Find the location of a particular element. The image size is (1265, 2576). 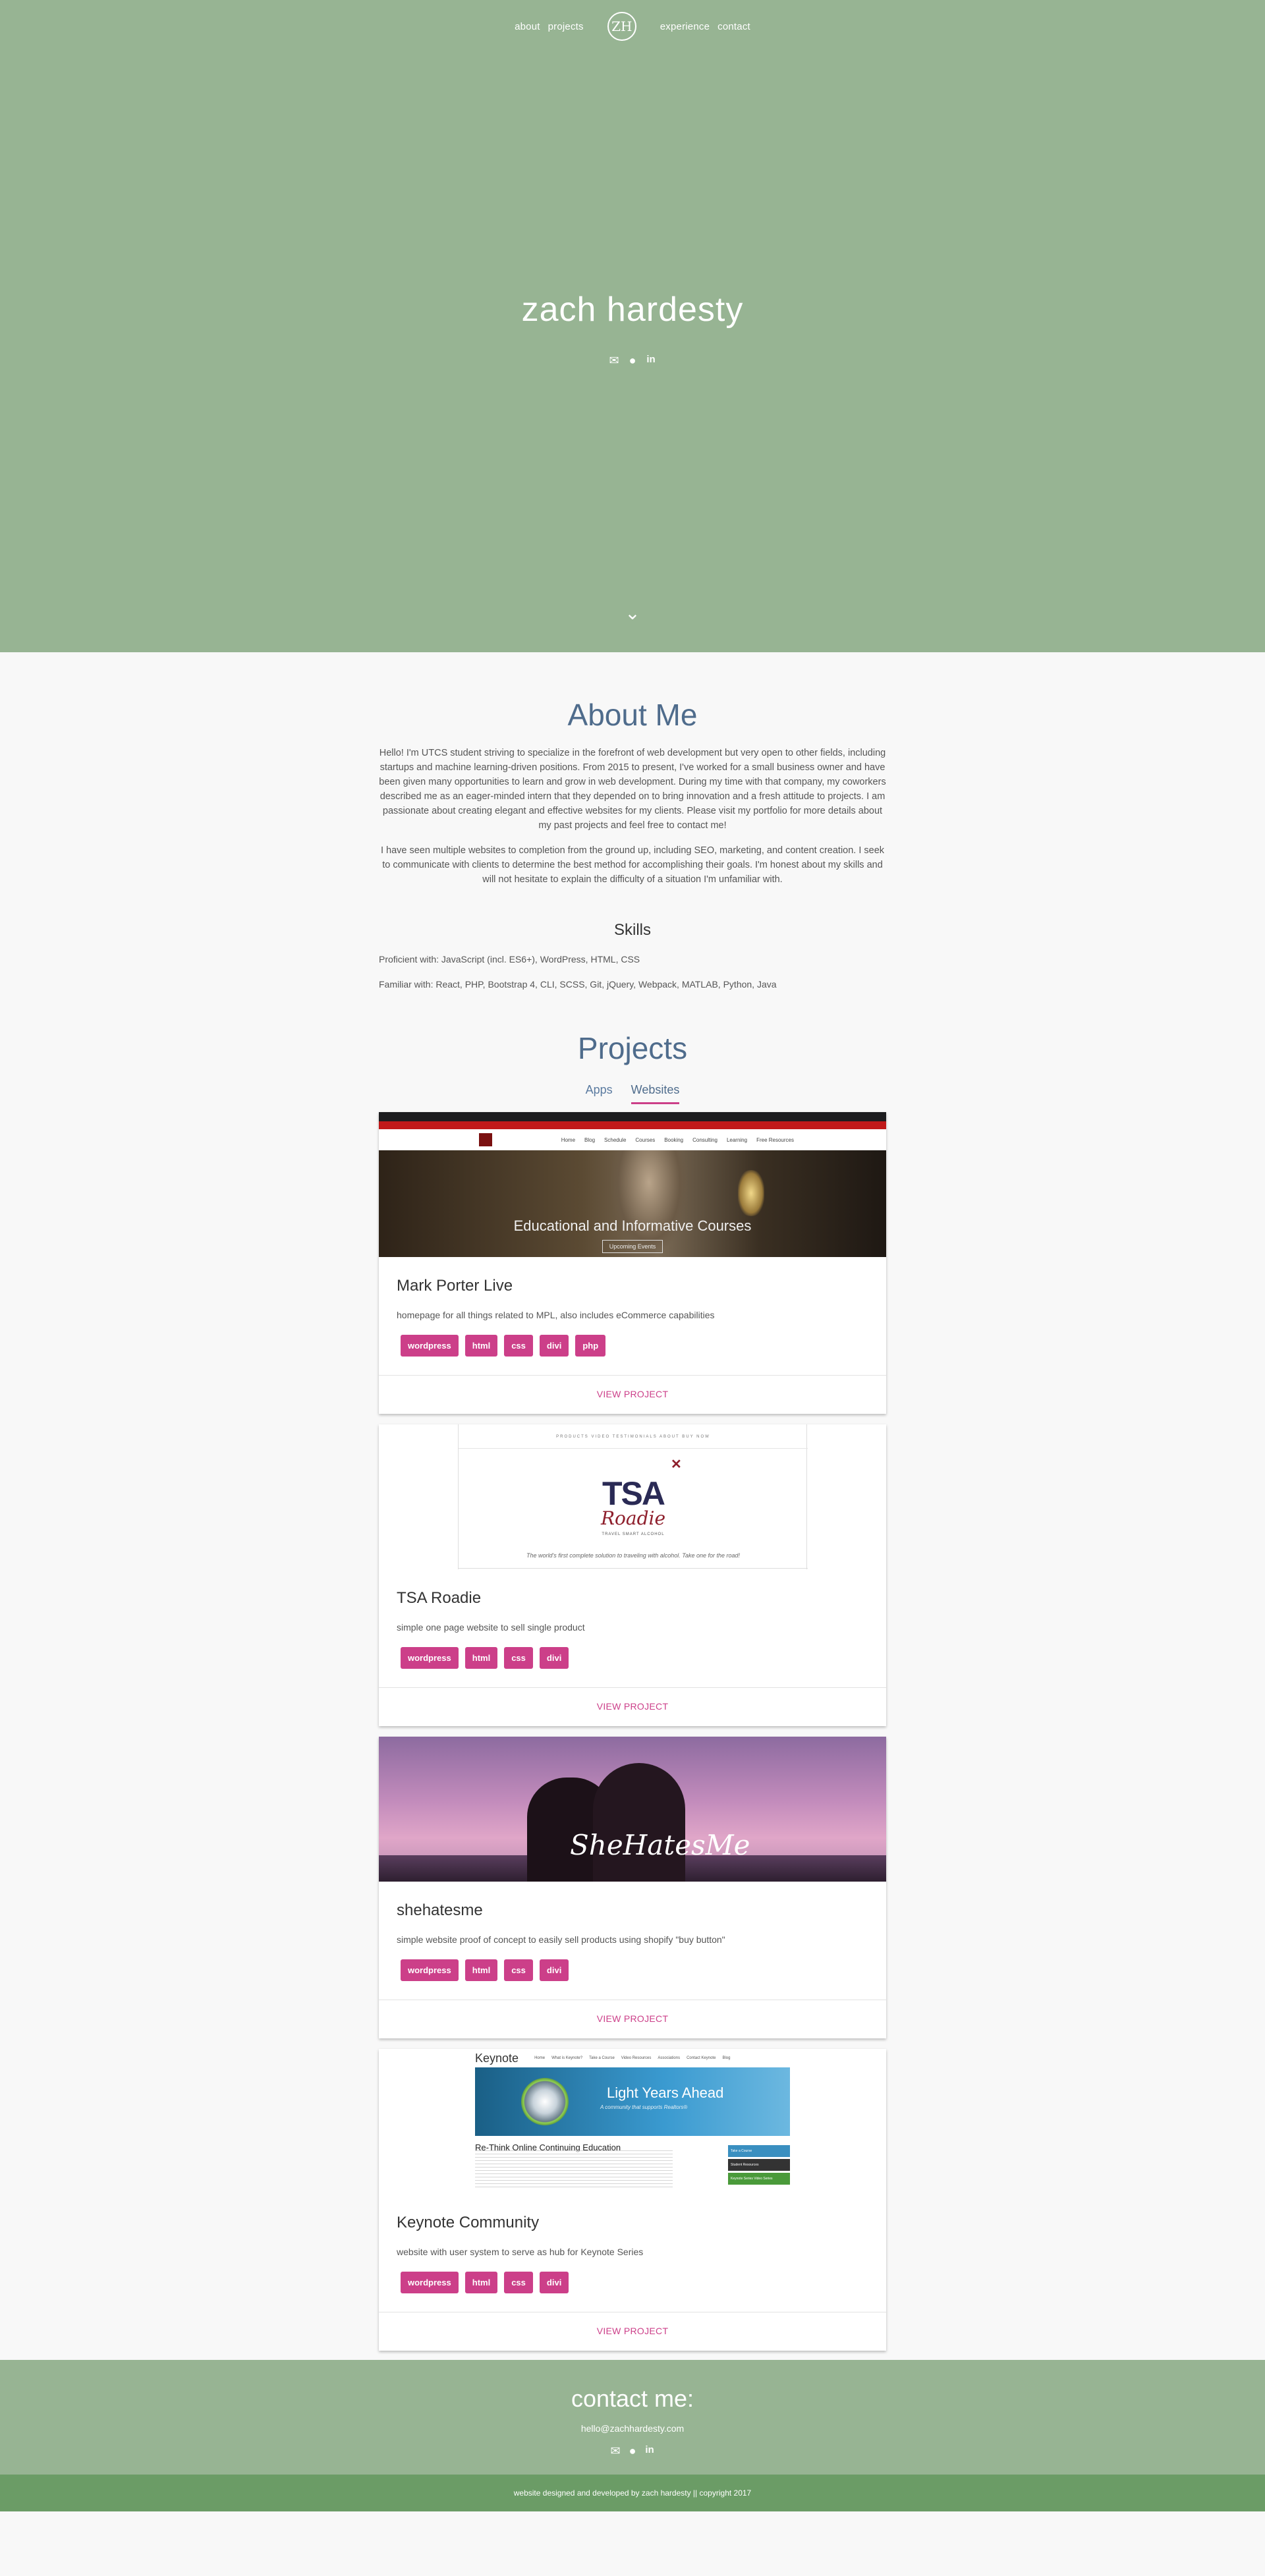

logo-text: ZH is located at coordinates (621, 26).